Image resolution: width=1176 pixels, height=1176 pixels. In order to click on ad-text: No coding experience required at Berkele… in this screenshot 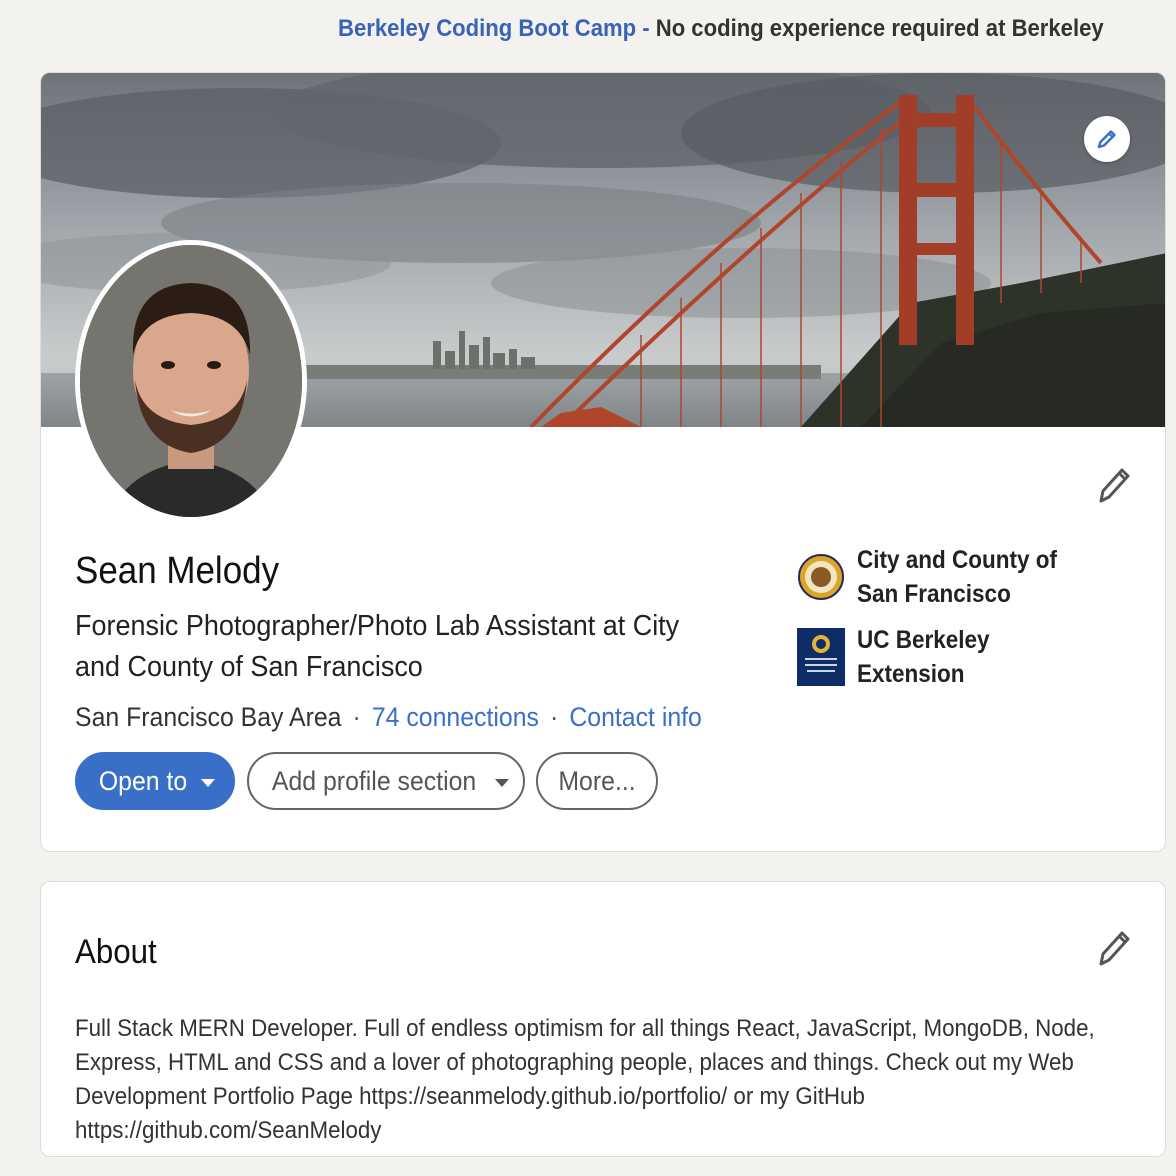, I will do `click(882, 28)`.